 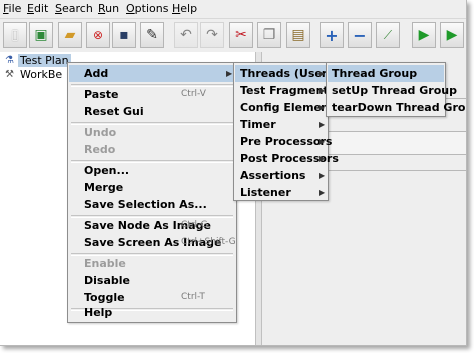 I want to click on play-icon: ▶, so click(x=424, y=35).